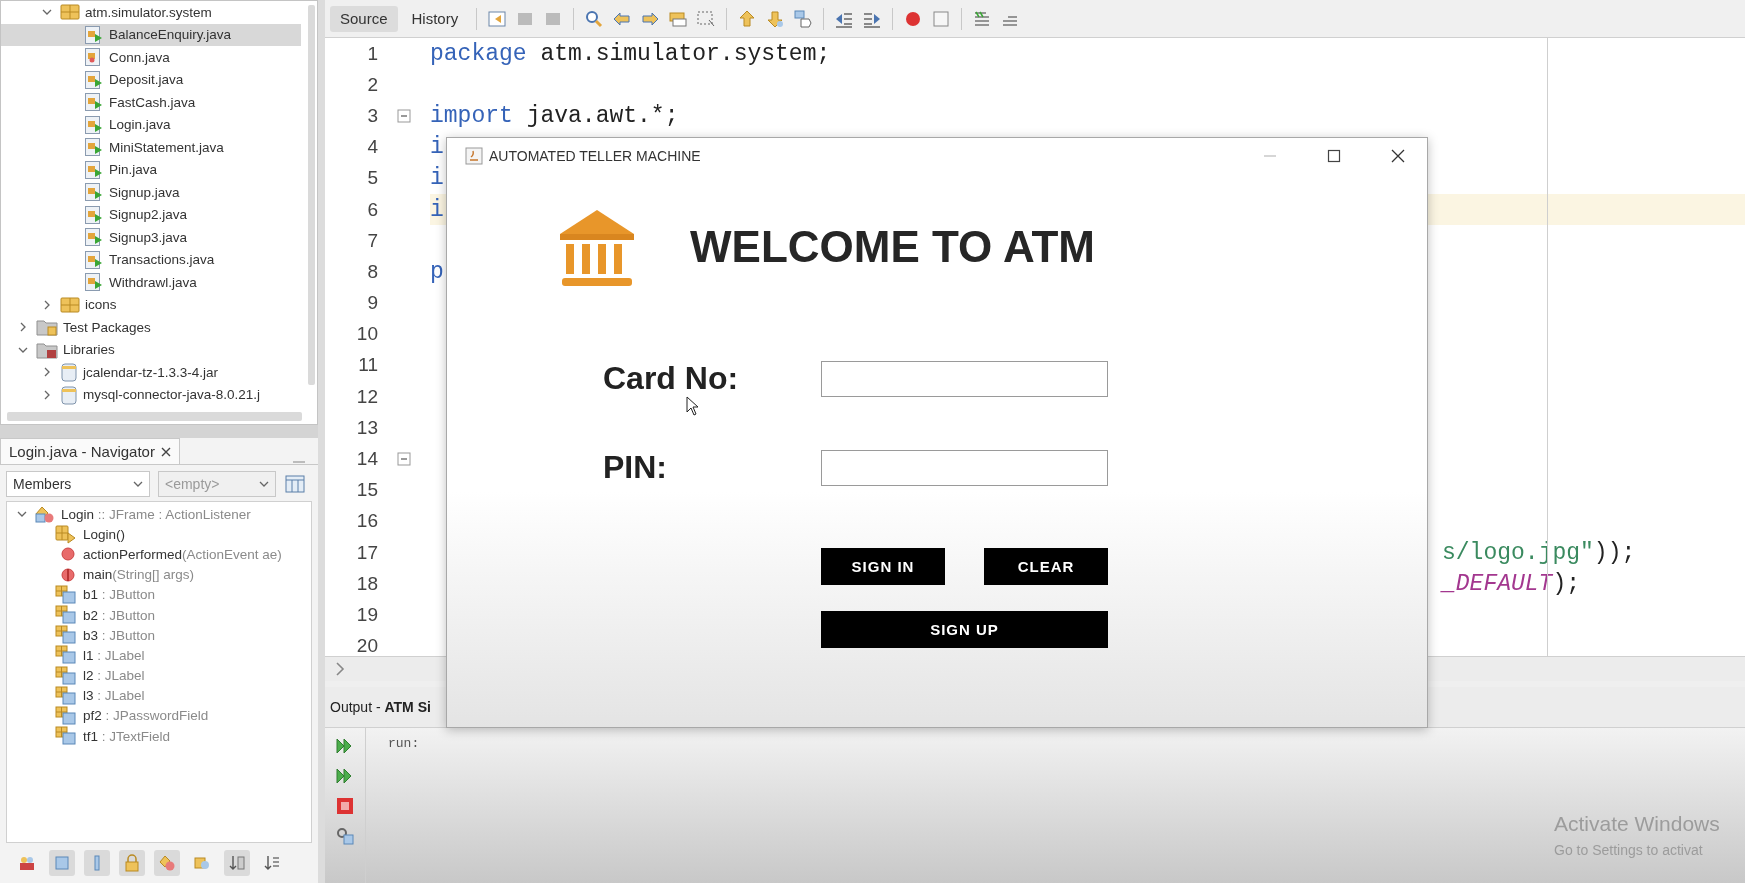 The width and height of the screenshot is (1745, 883). Describe the element at coordinates (706, 18) in the screenshot. I see `selection-icon` at that location.